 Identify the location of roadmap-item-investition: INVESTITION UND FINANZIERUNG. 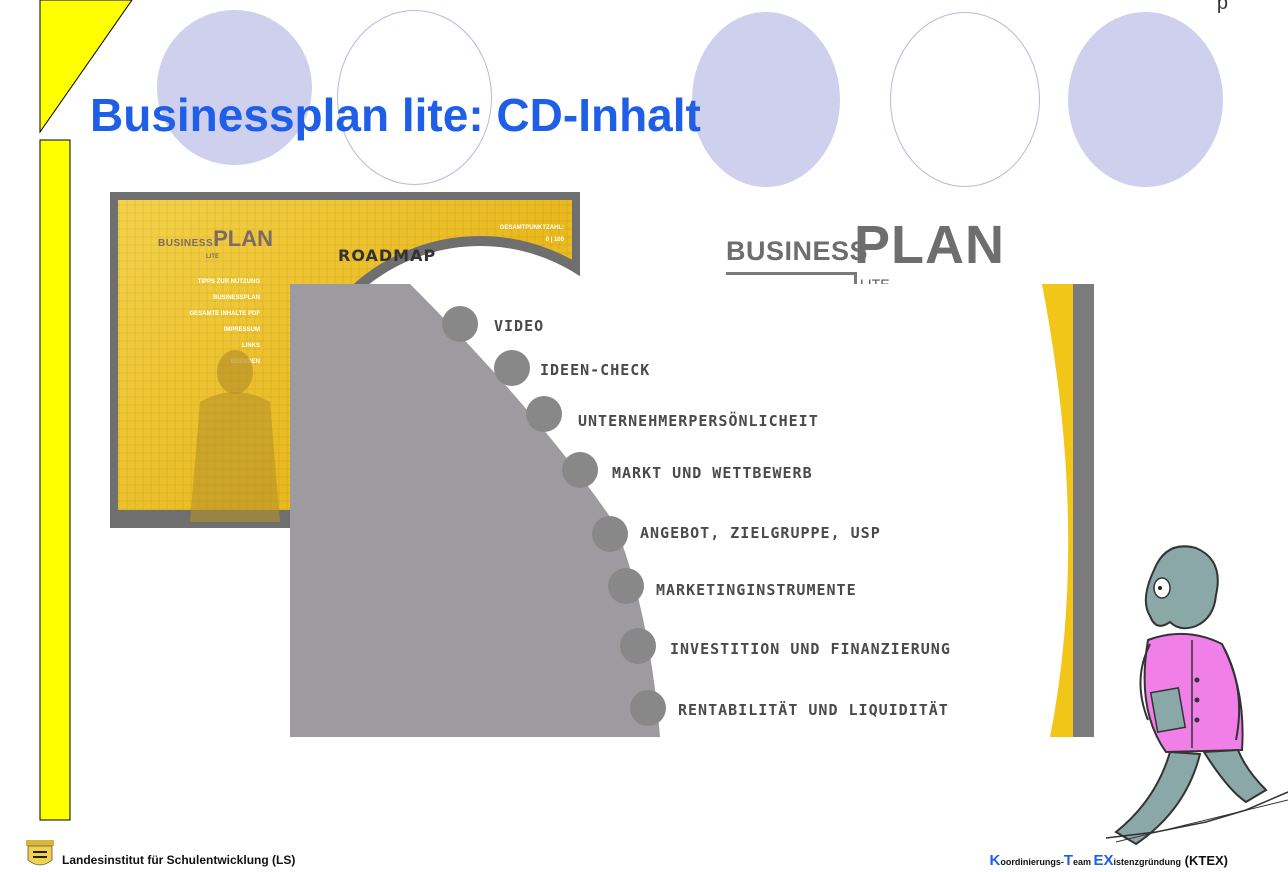
(810, 649).